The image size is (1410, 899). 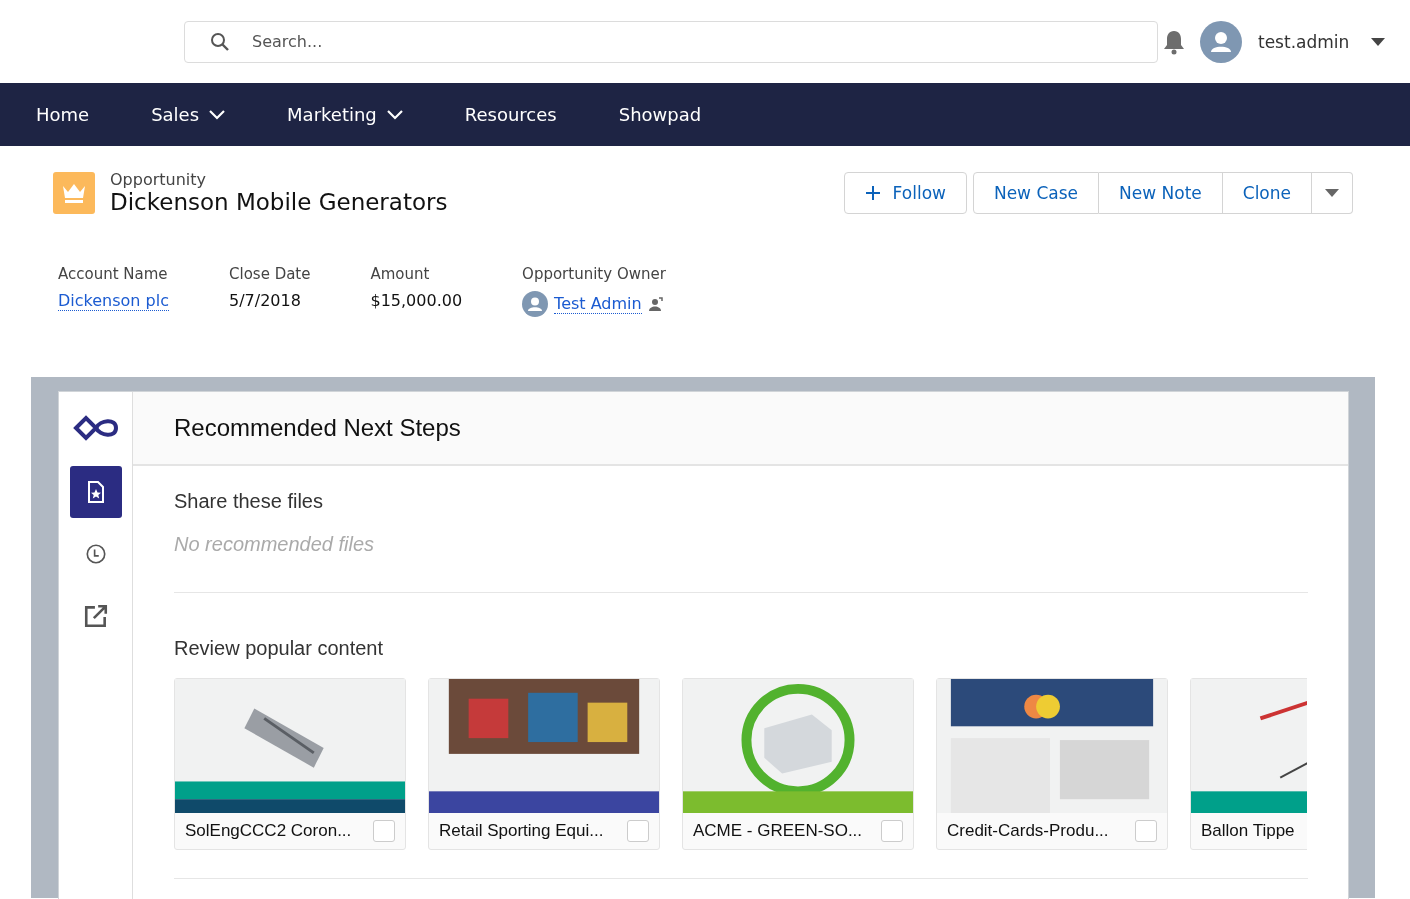 I want to click on plus-icon, so click(x=872, y=192).